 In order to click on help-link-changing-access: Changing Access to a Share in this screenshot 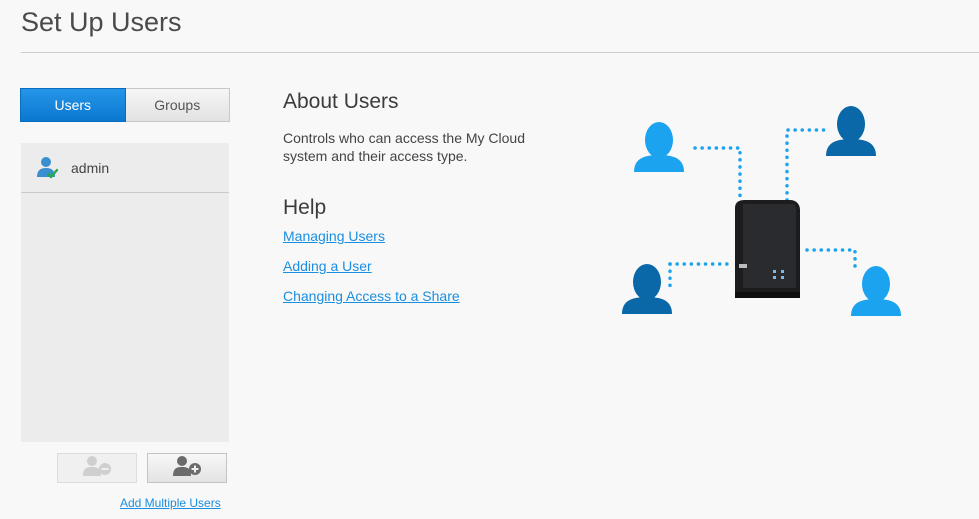, I will do `click(371, 296)`.